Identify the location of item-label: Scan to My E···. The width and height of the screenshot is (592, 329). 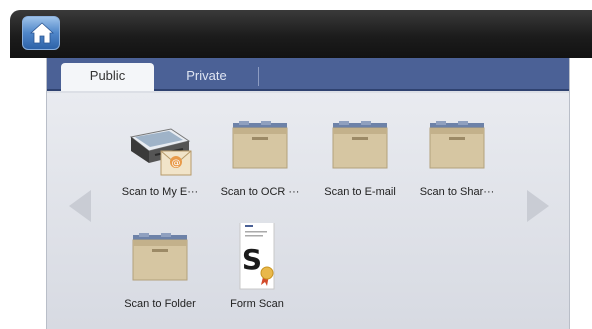
(160, 192).